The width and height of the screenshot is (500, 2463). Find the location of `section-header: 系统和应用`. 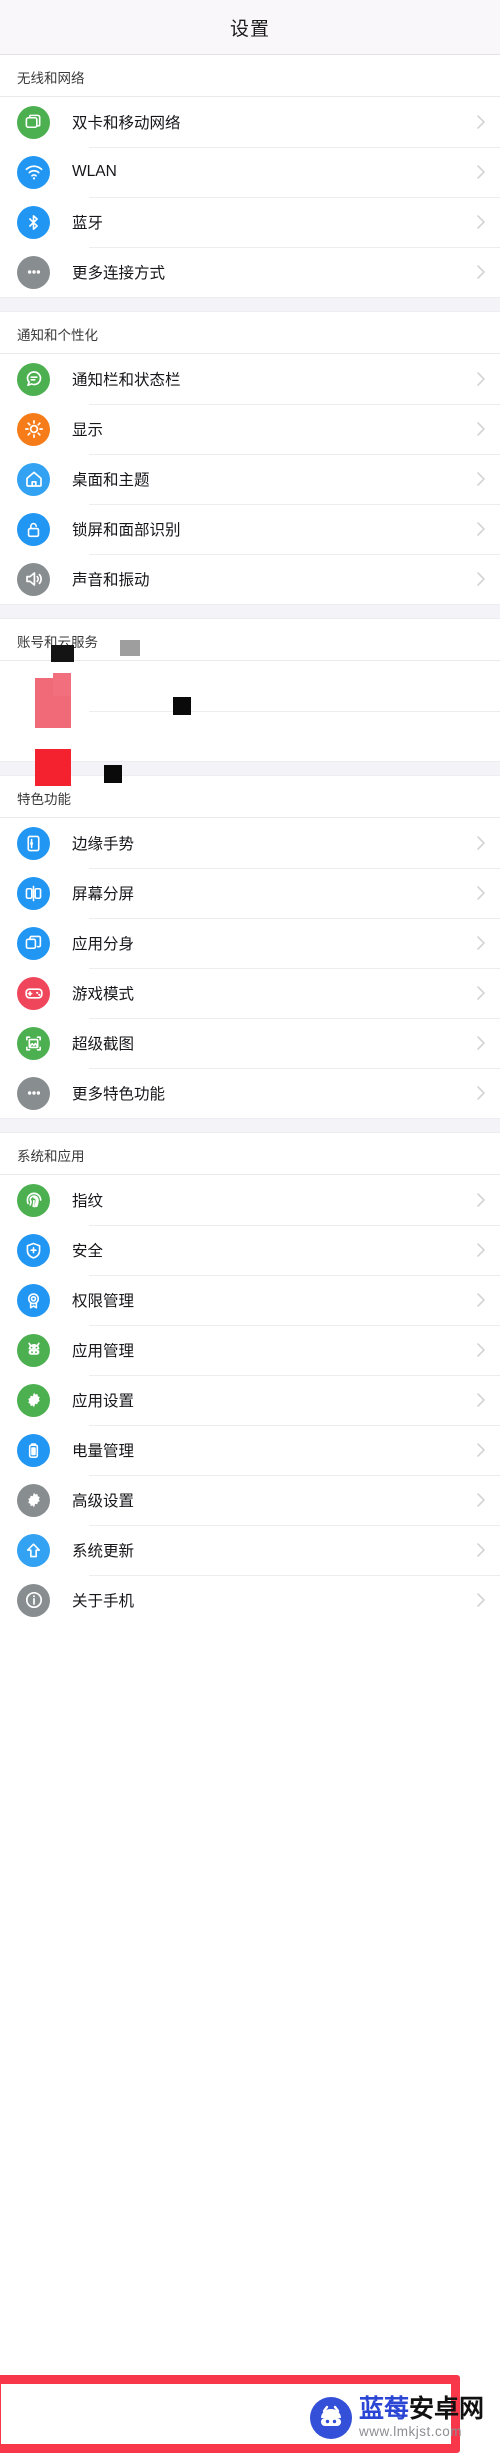

section-header: 系统和应用 is located at coordinates (250, 1154).